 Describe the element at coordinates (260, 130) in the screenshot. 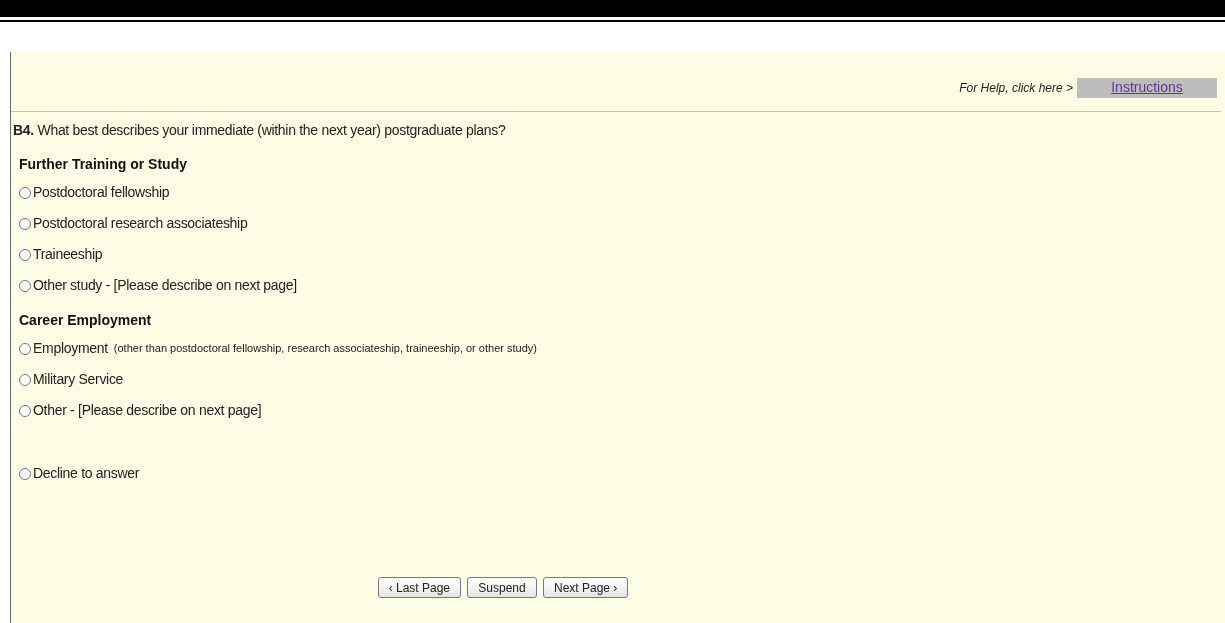

I see `question-text: B4. What best describes your immediate (within the next year) postgraduate plans?` at that location.